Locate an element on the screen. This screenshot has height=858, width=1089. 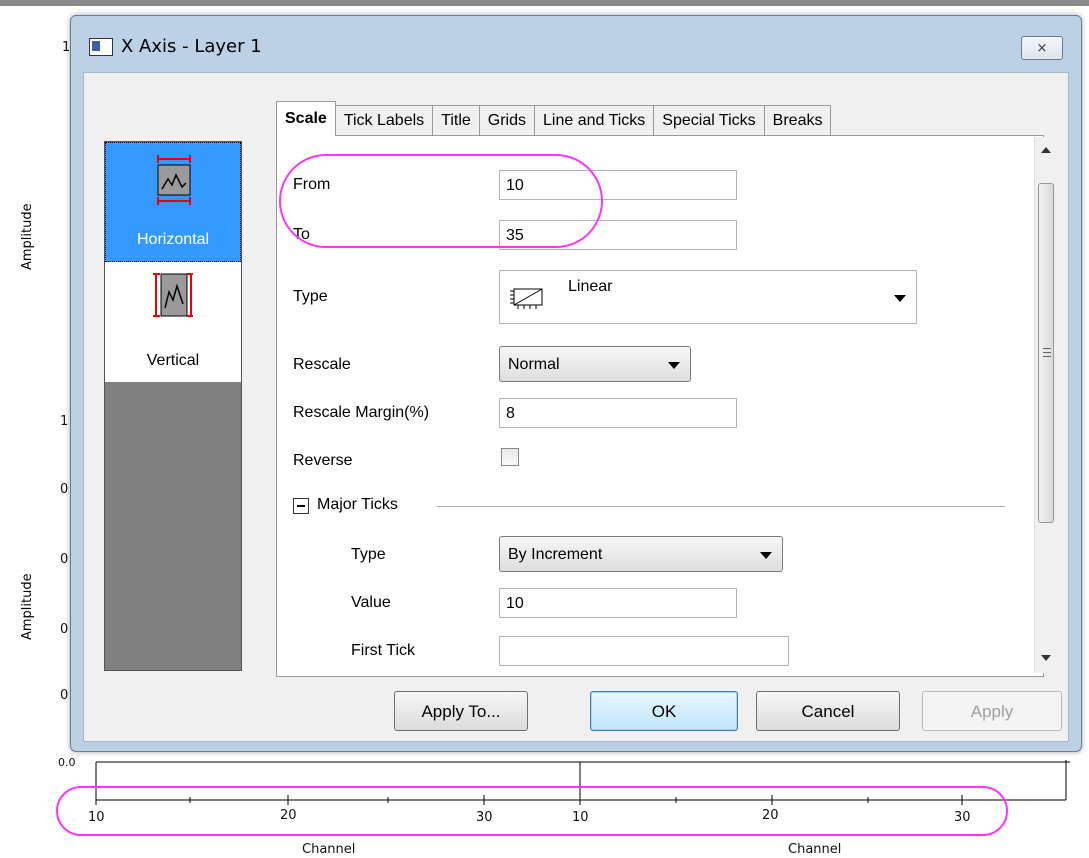
rescale-margin-label: Rescale Margin(%) is located at coordinates (361, 412).